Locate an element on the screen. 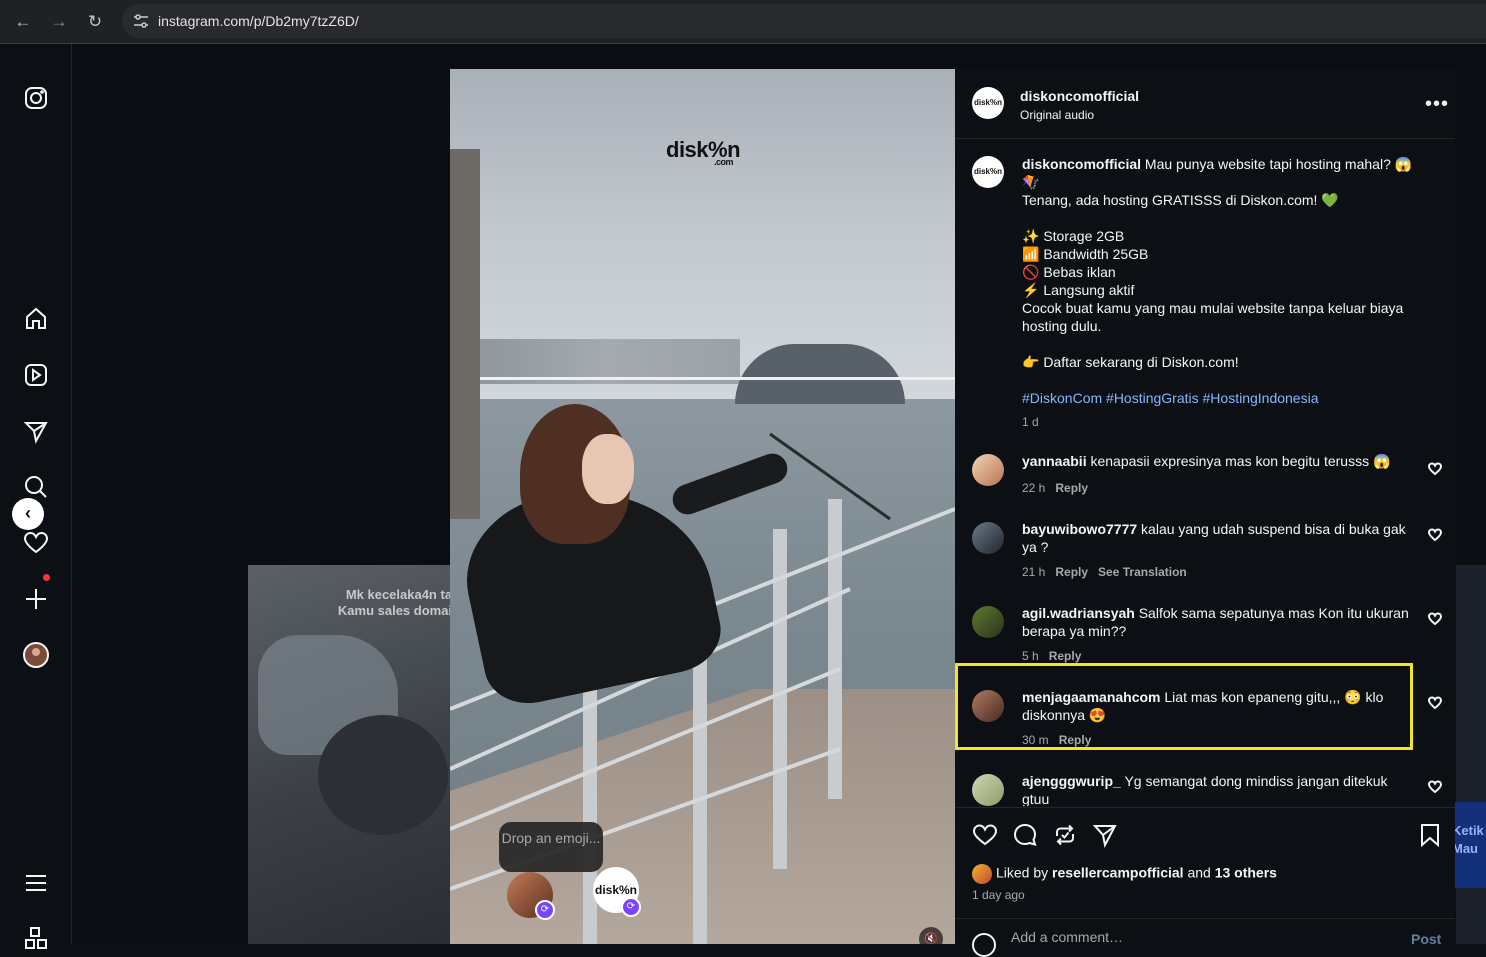 The image size is (1486, 957). messages-icon is located at coordinates (36, 431).